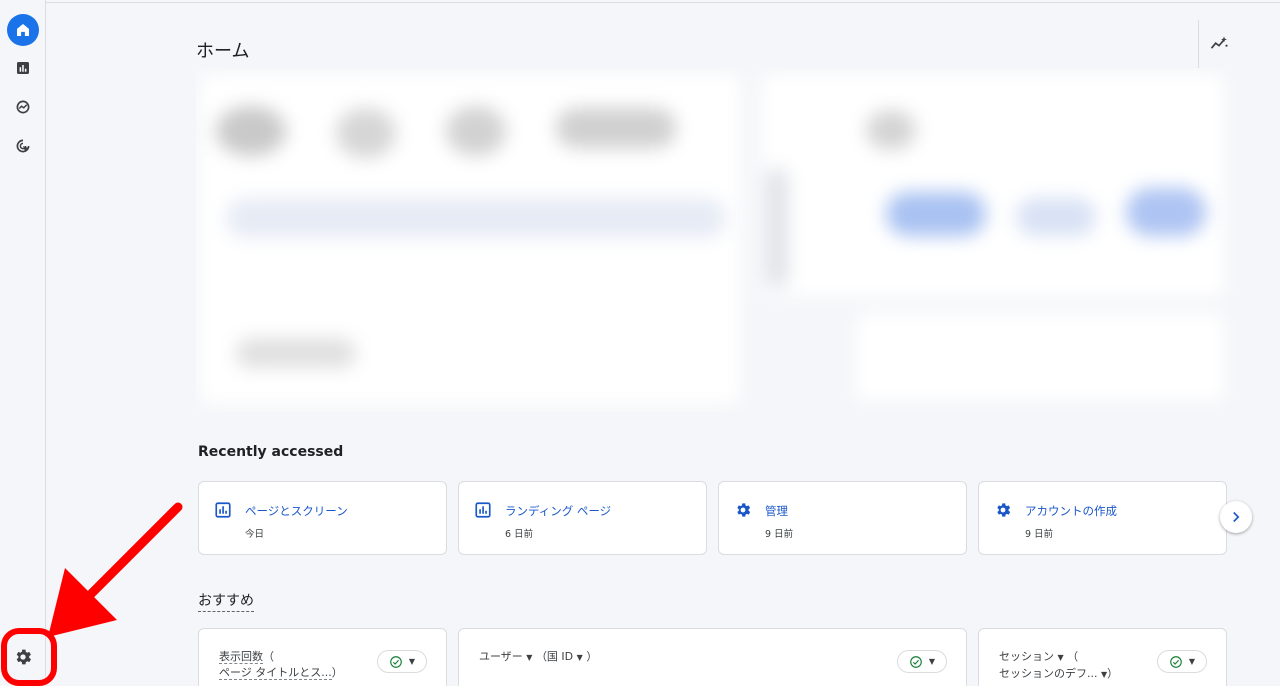  What do you see at coordinates (501, 656) in the screenshot?
I see `metric-label: ユーザー` at bounding box center [501, 656].